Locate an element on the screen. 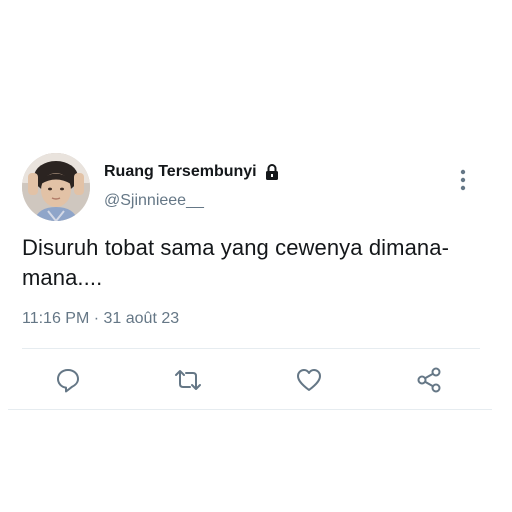 The width and height of the screenshot is (512, 512). like-button is located at coordinates (309, 380).